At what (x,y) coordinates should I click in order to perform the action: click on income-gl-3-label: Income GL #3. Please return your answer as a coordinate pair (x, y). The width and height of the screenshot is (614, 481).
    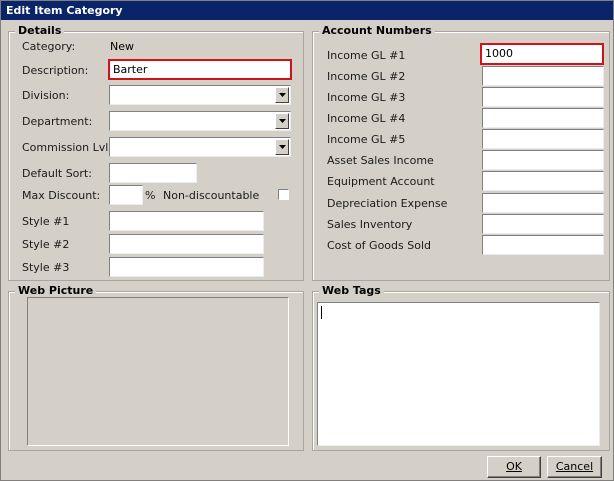
    Looking at the image, I should click on (366, 97).